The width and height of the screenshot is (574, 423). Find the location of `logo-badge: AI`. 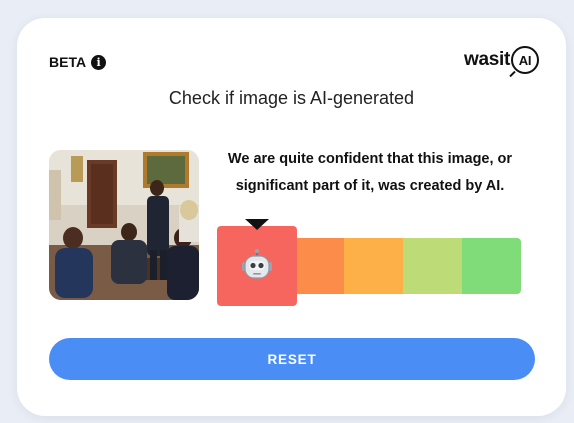

logo-badge: AI is located at coordinates (525, 60).